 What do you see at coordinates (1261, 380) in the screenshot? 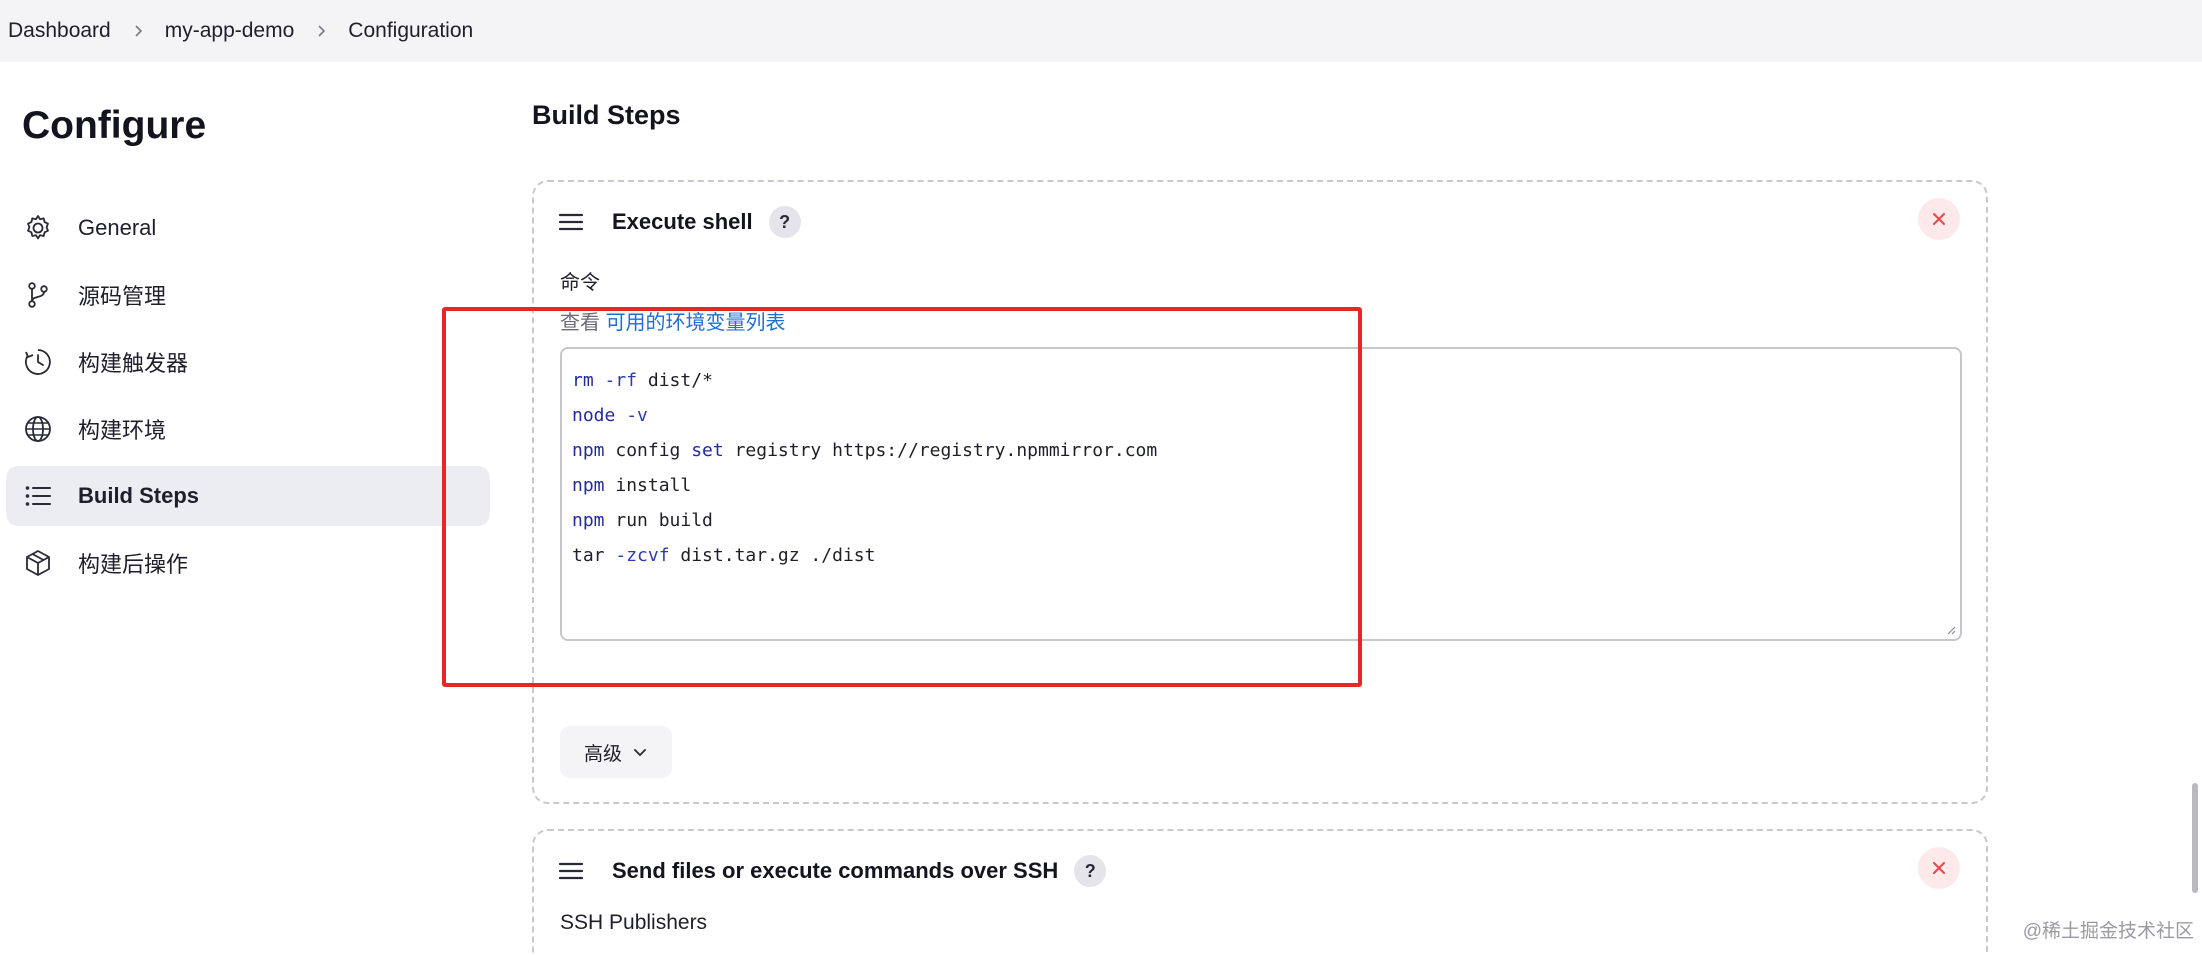
I see `command-line: rm -rf dist/*` at bounding box center [1261, 380].